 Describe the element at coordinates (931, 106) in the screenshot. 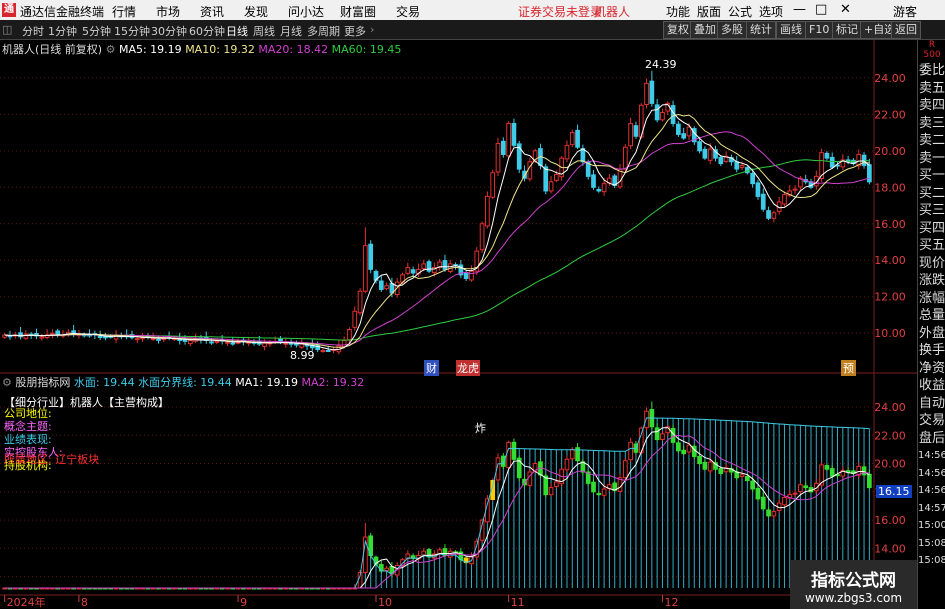

I see `panel-item: 卖四` at that location.